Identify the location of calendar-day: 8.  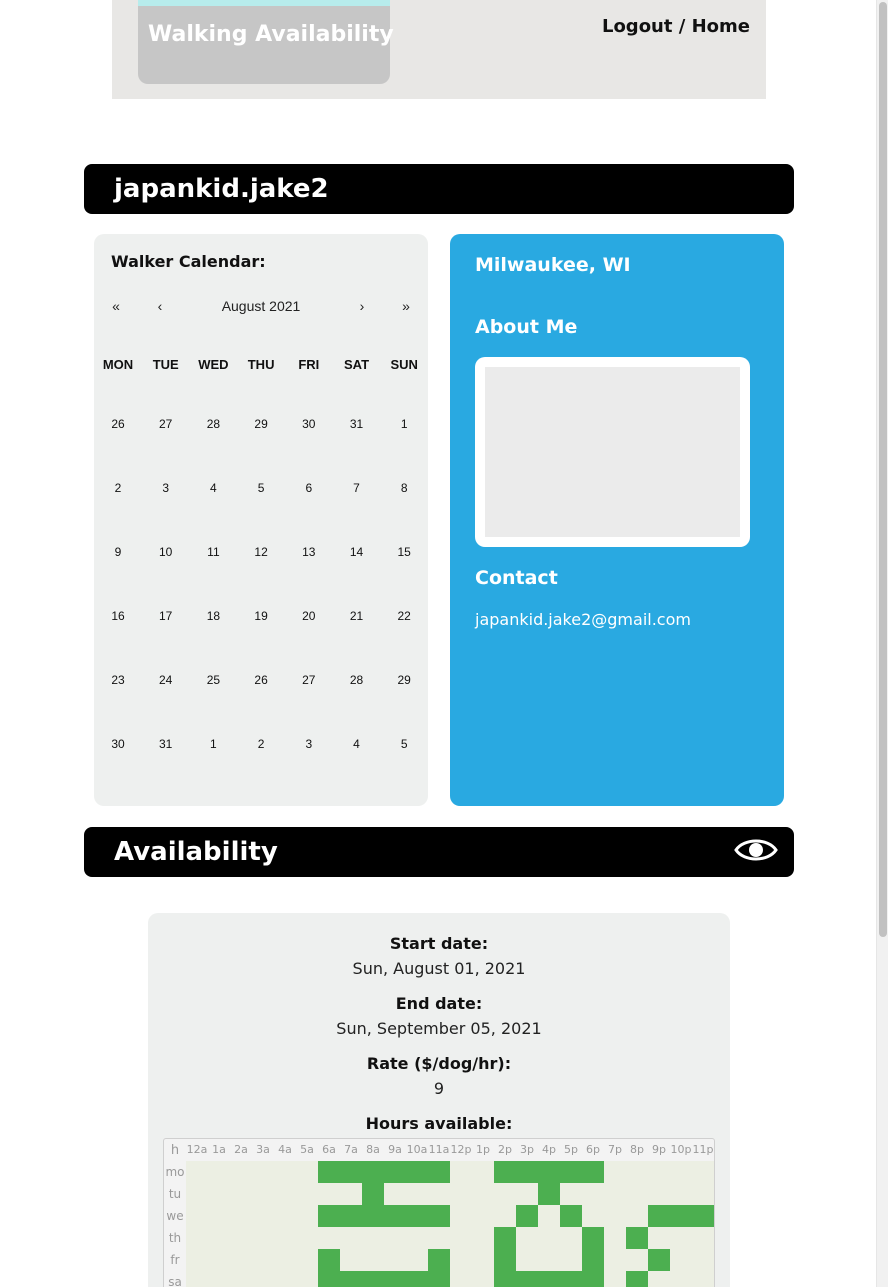
(404, 488).